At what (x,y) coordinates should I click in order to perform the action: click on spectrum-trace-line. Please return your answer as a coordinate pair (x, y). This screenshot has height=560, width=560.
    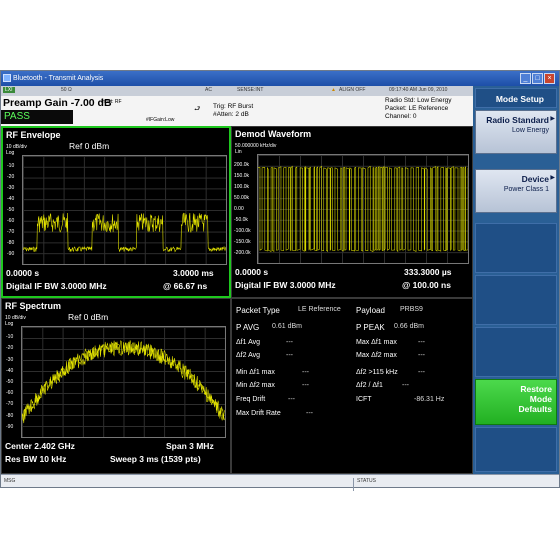
    Looking at the image, I should click on (123, 382).